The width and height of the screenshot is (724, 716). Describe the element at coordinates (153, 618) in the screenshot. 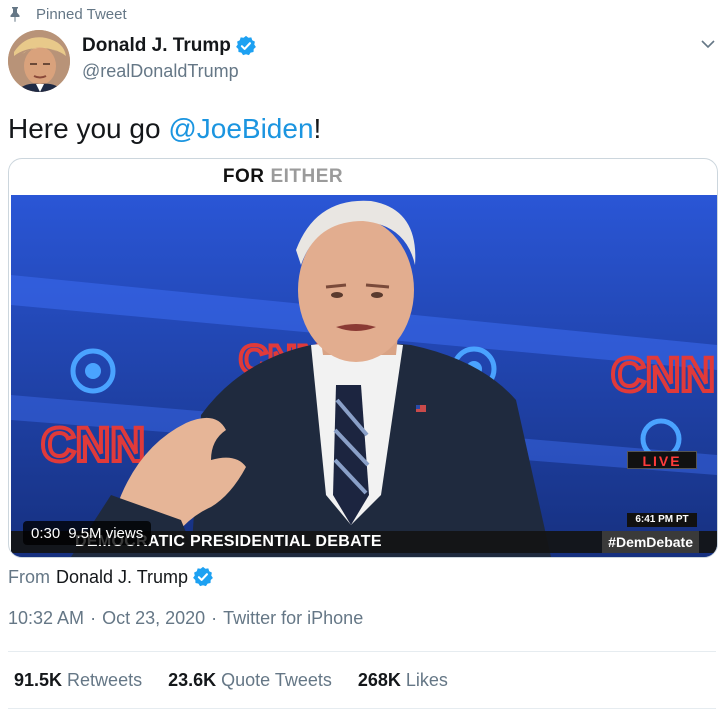

I see `tweet-date: Oct 23, 2020` at that location.